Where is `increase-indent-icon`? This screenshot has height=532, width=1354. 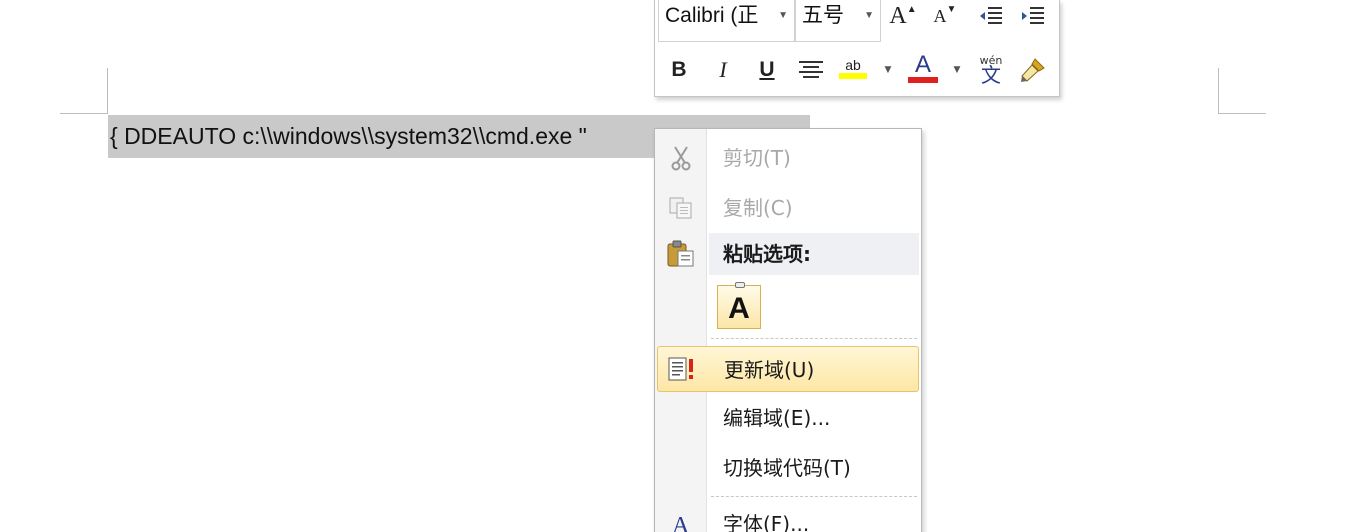
increase-indent-icon is located at coordinates (1033, 15).